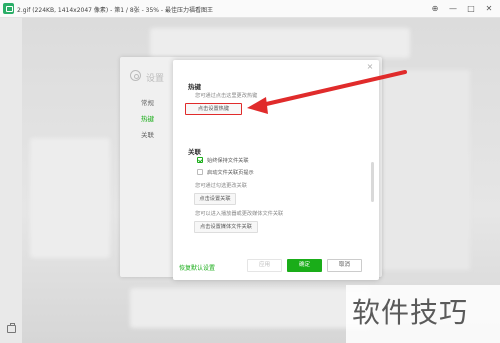 This screenshot has width=500, height=343. I want to click on sidebar-item-general: 常规, so click(147, 102).